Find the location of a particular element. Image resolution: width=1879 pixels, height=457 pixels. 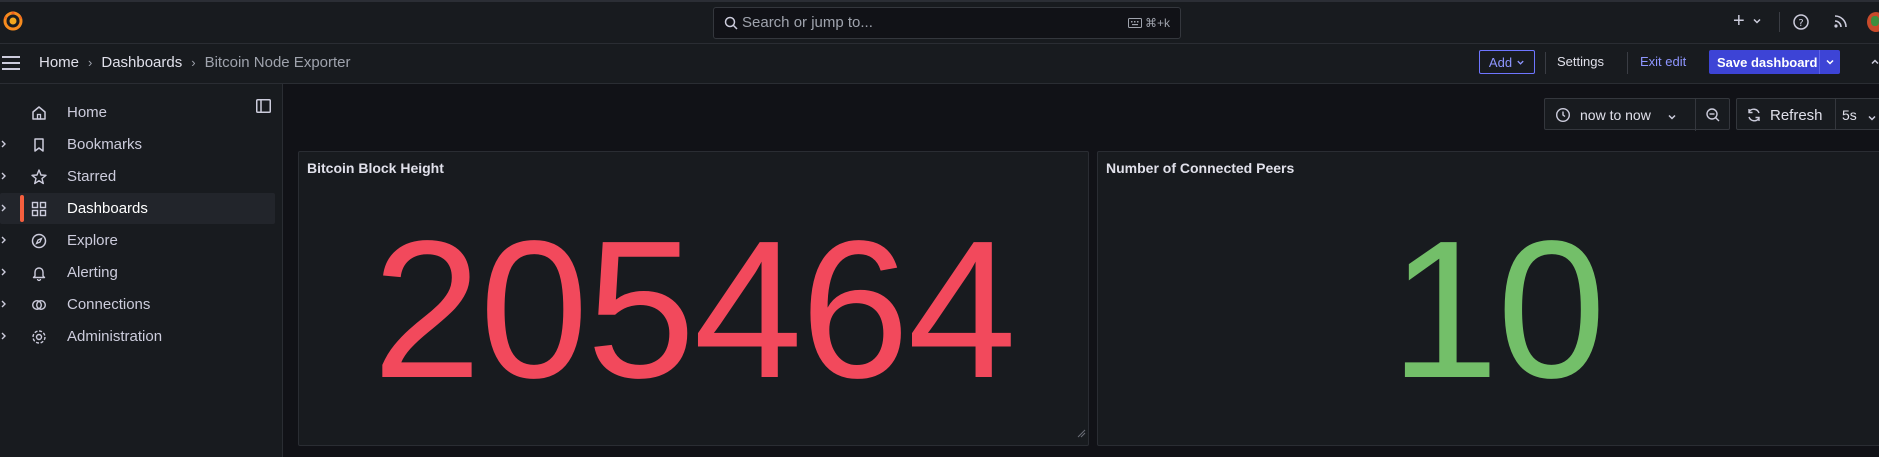

save-dashboard-button: Save dashboard is located at coordinates (1774, 62).